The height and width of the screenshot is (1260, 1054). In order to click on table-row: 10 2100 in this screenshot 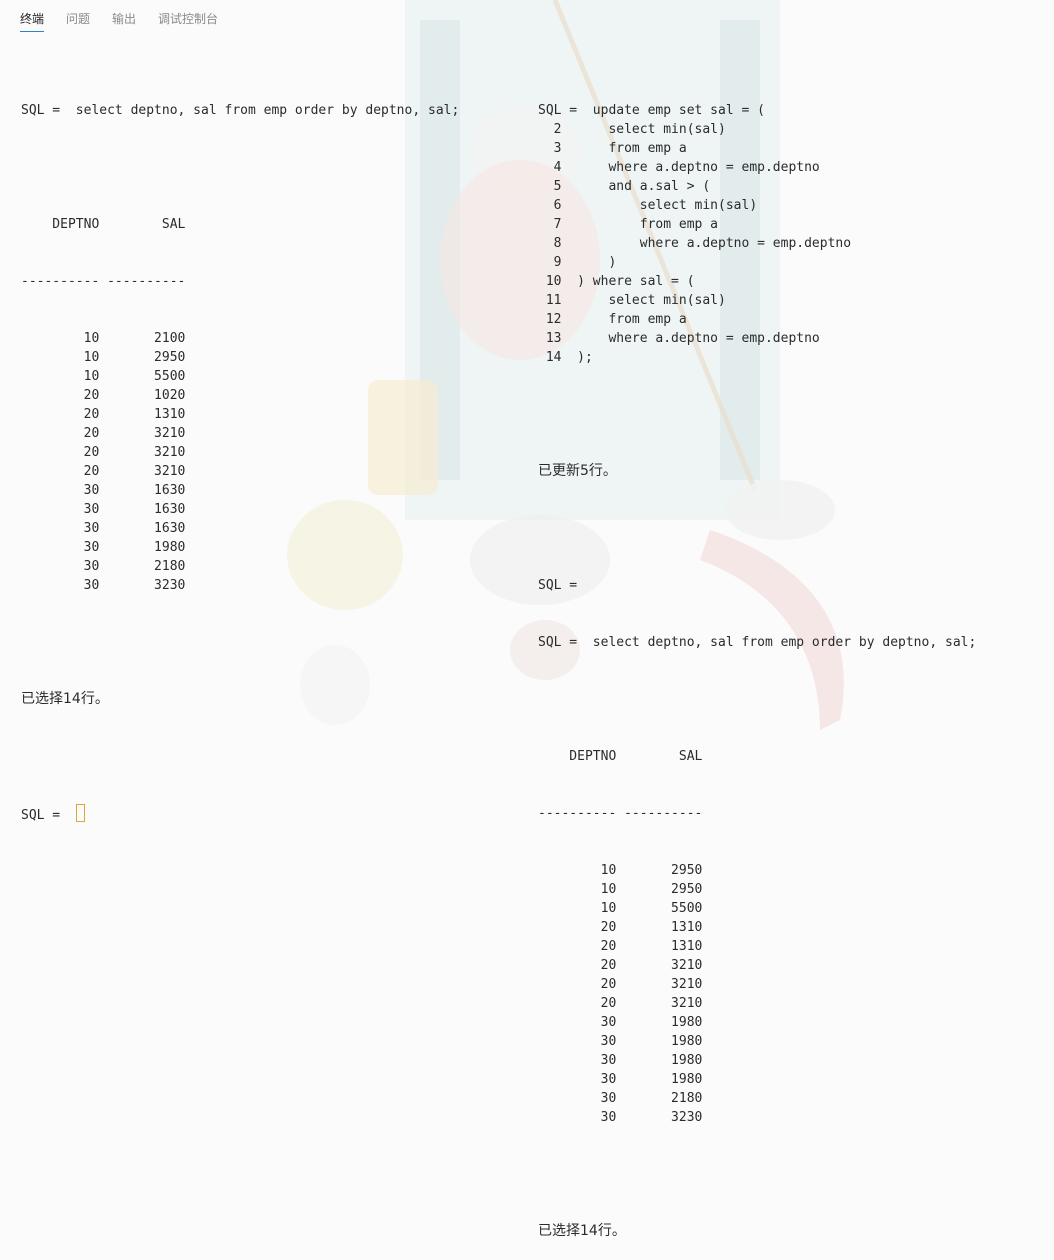, I will do `click(103, 338)`.